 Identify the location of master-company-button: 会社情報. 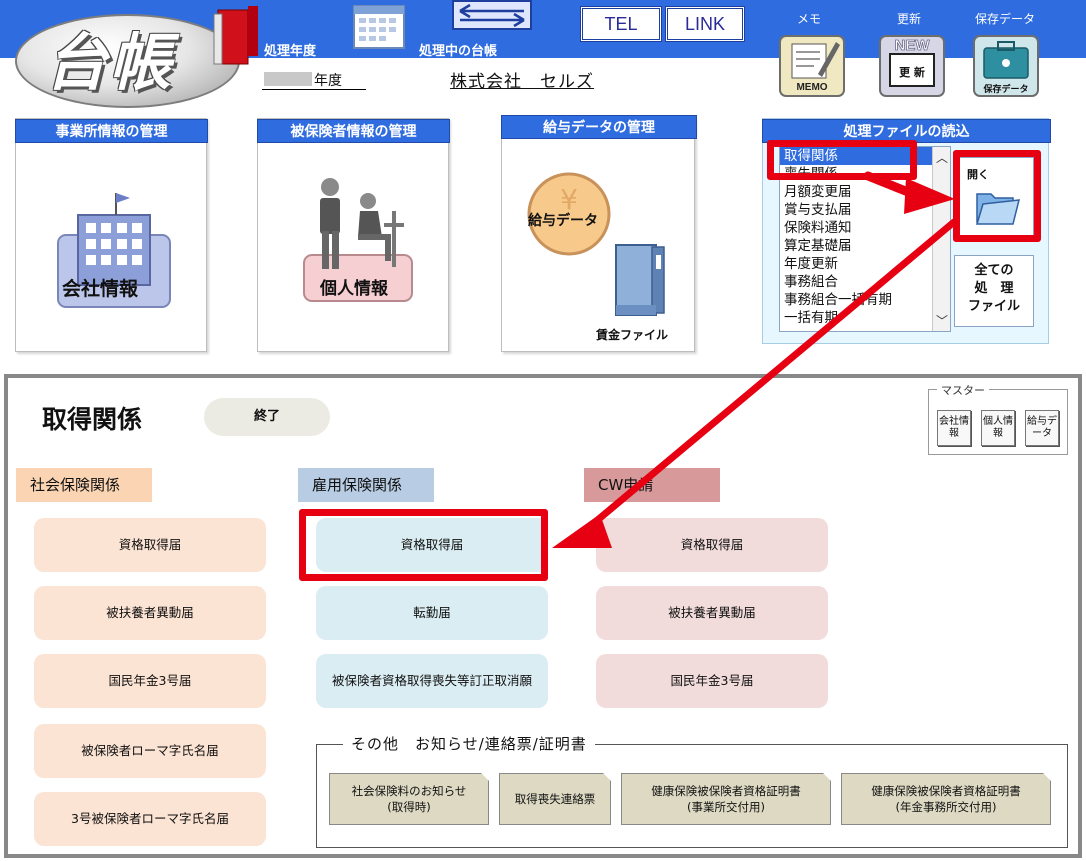
(954, 428).